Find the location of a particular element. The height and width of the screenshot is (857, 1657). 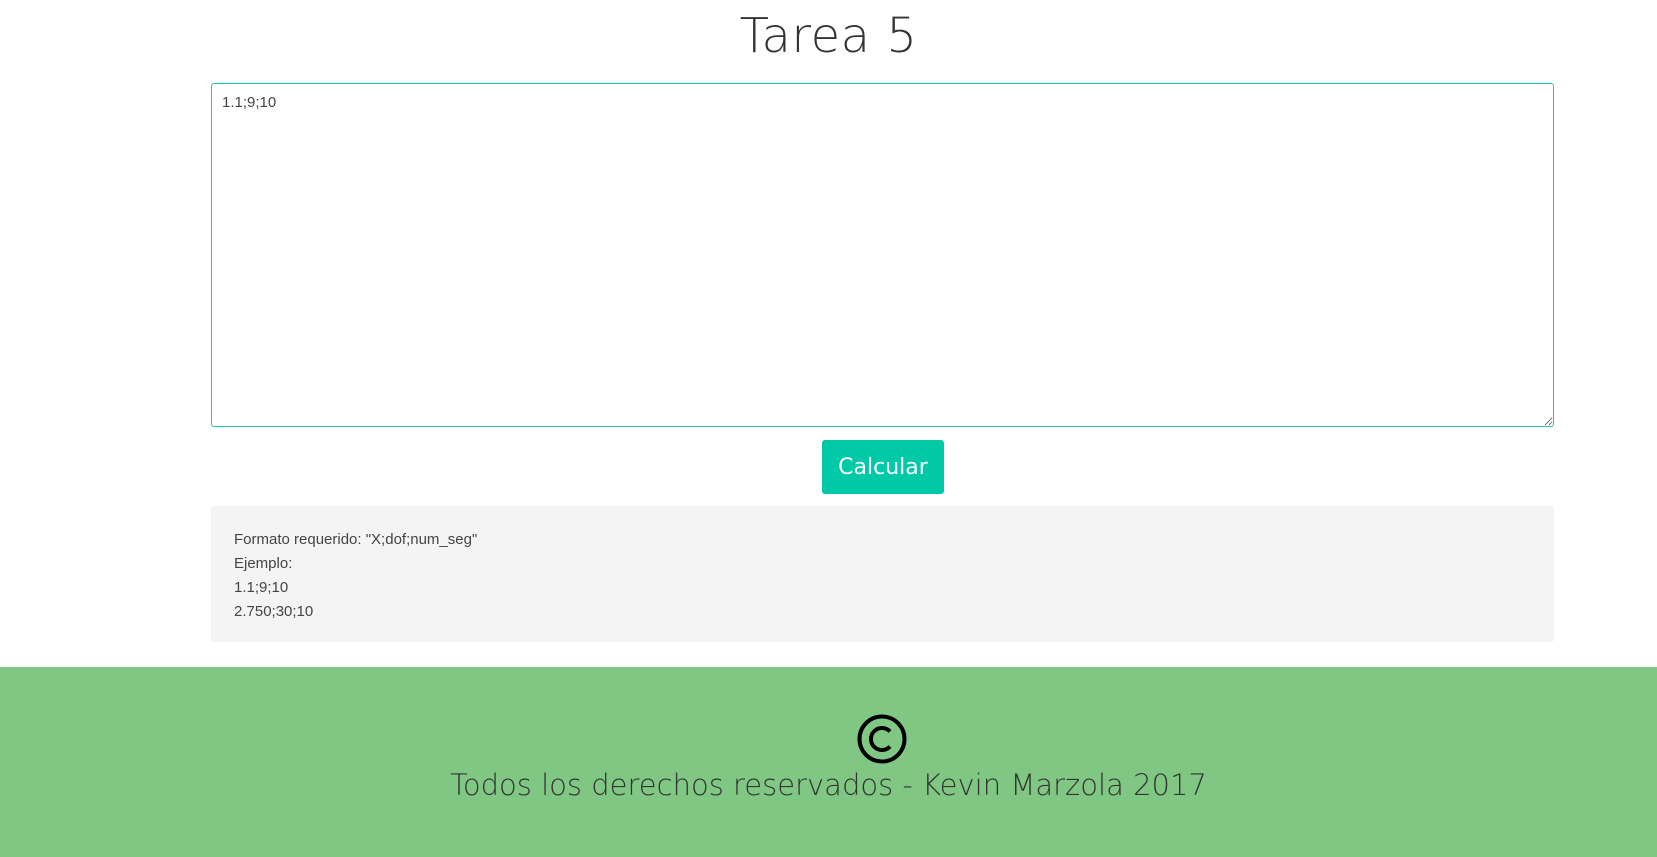

calcular-button: Calcular is located at coordinates (883, 467).